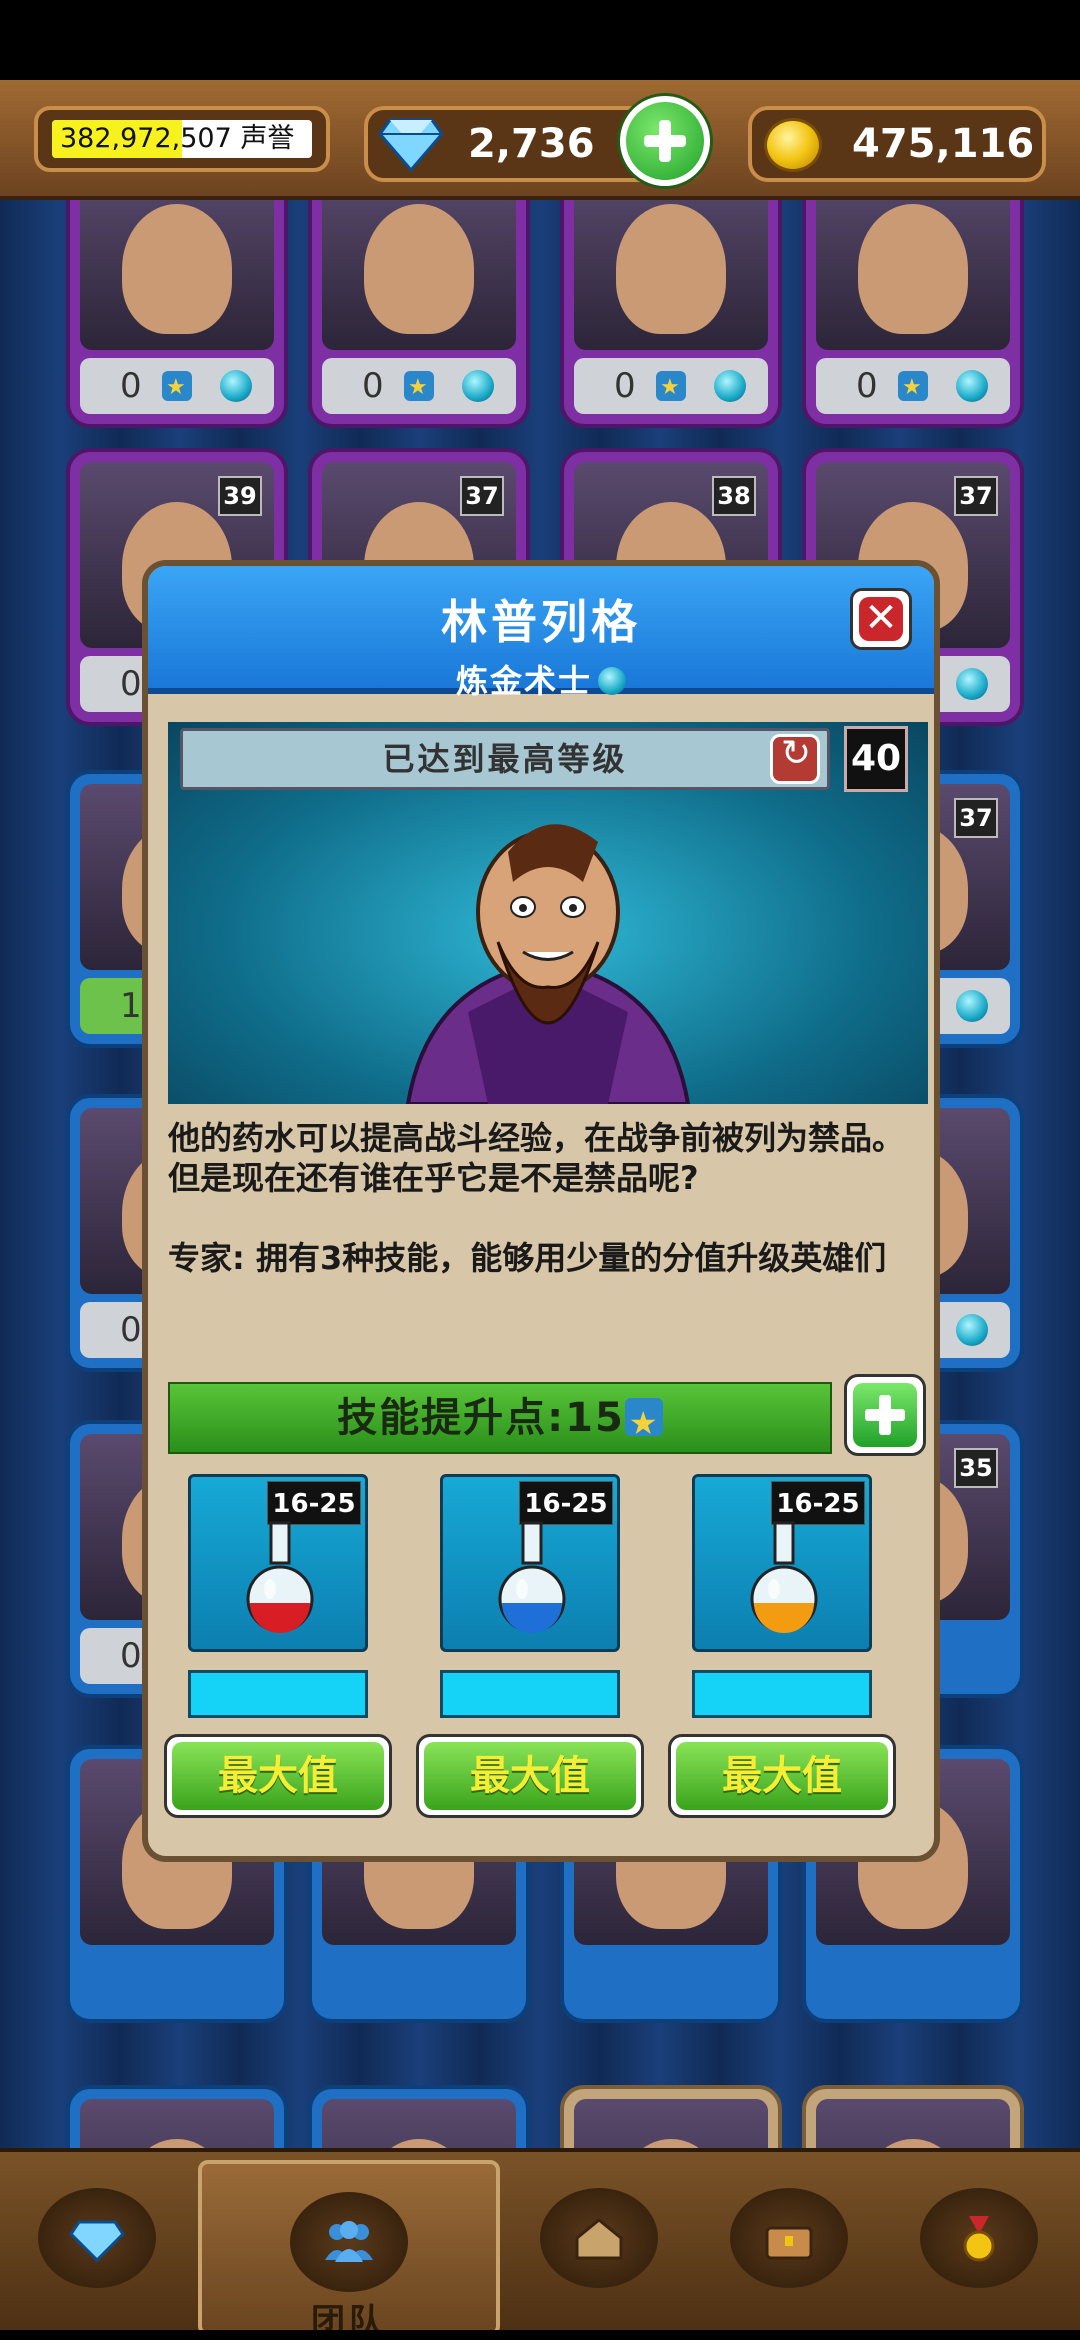 This screenshot has width=1080, height=2340. I want to click on max-level-text: 已达到最高等级, so click(505, 759).